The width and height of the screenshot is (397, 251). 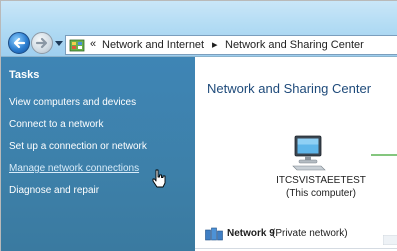 I want to click on task-view-computers-and-devices: View computers and devices, so click(x=72, y=102).